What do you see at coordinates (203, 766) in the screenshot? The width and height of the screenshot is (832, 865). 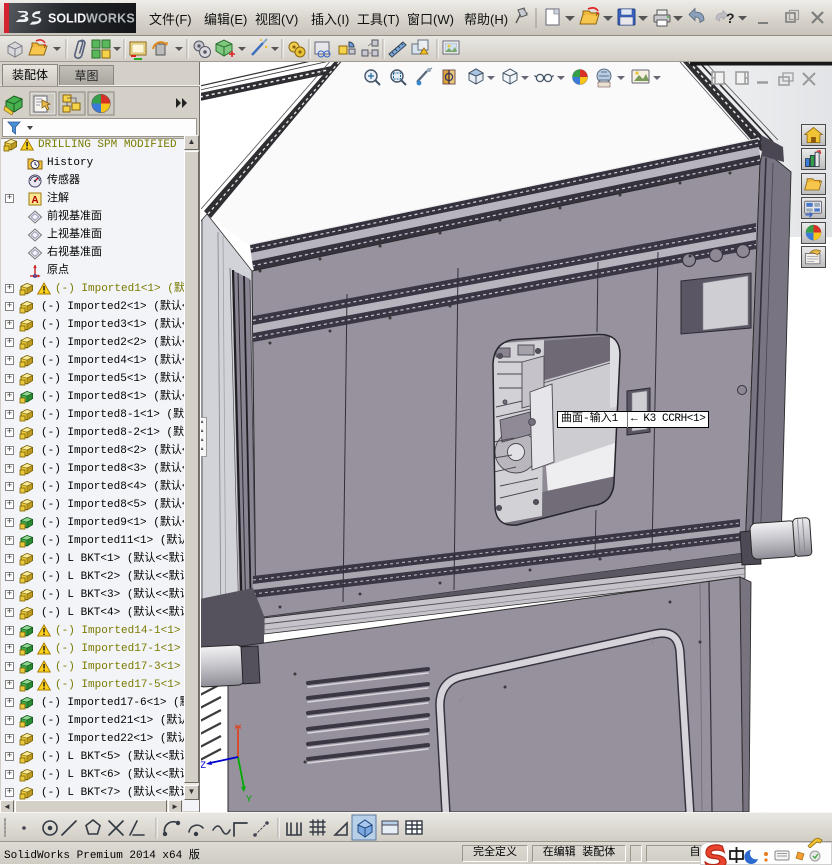 I see `svg-text: Z` at bounding box center [203, 766].